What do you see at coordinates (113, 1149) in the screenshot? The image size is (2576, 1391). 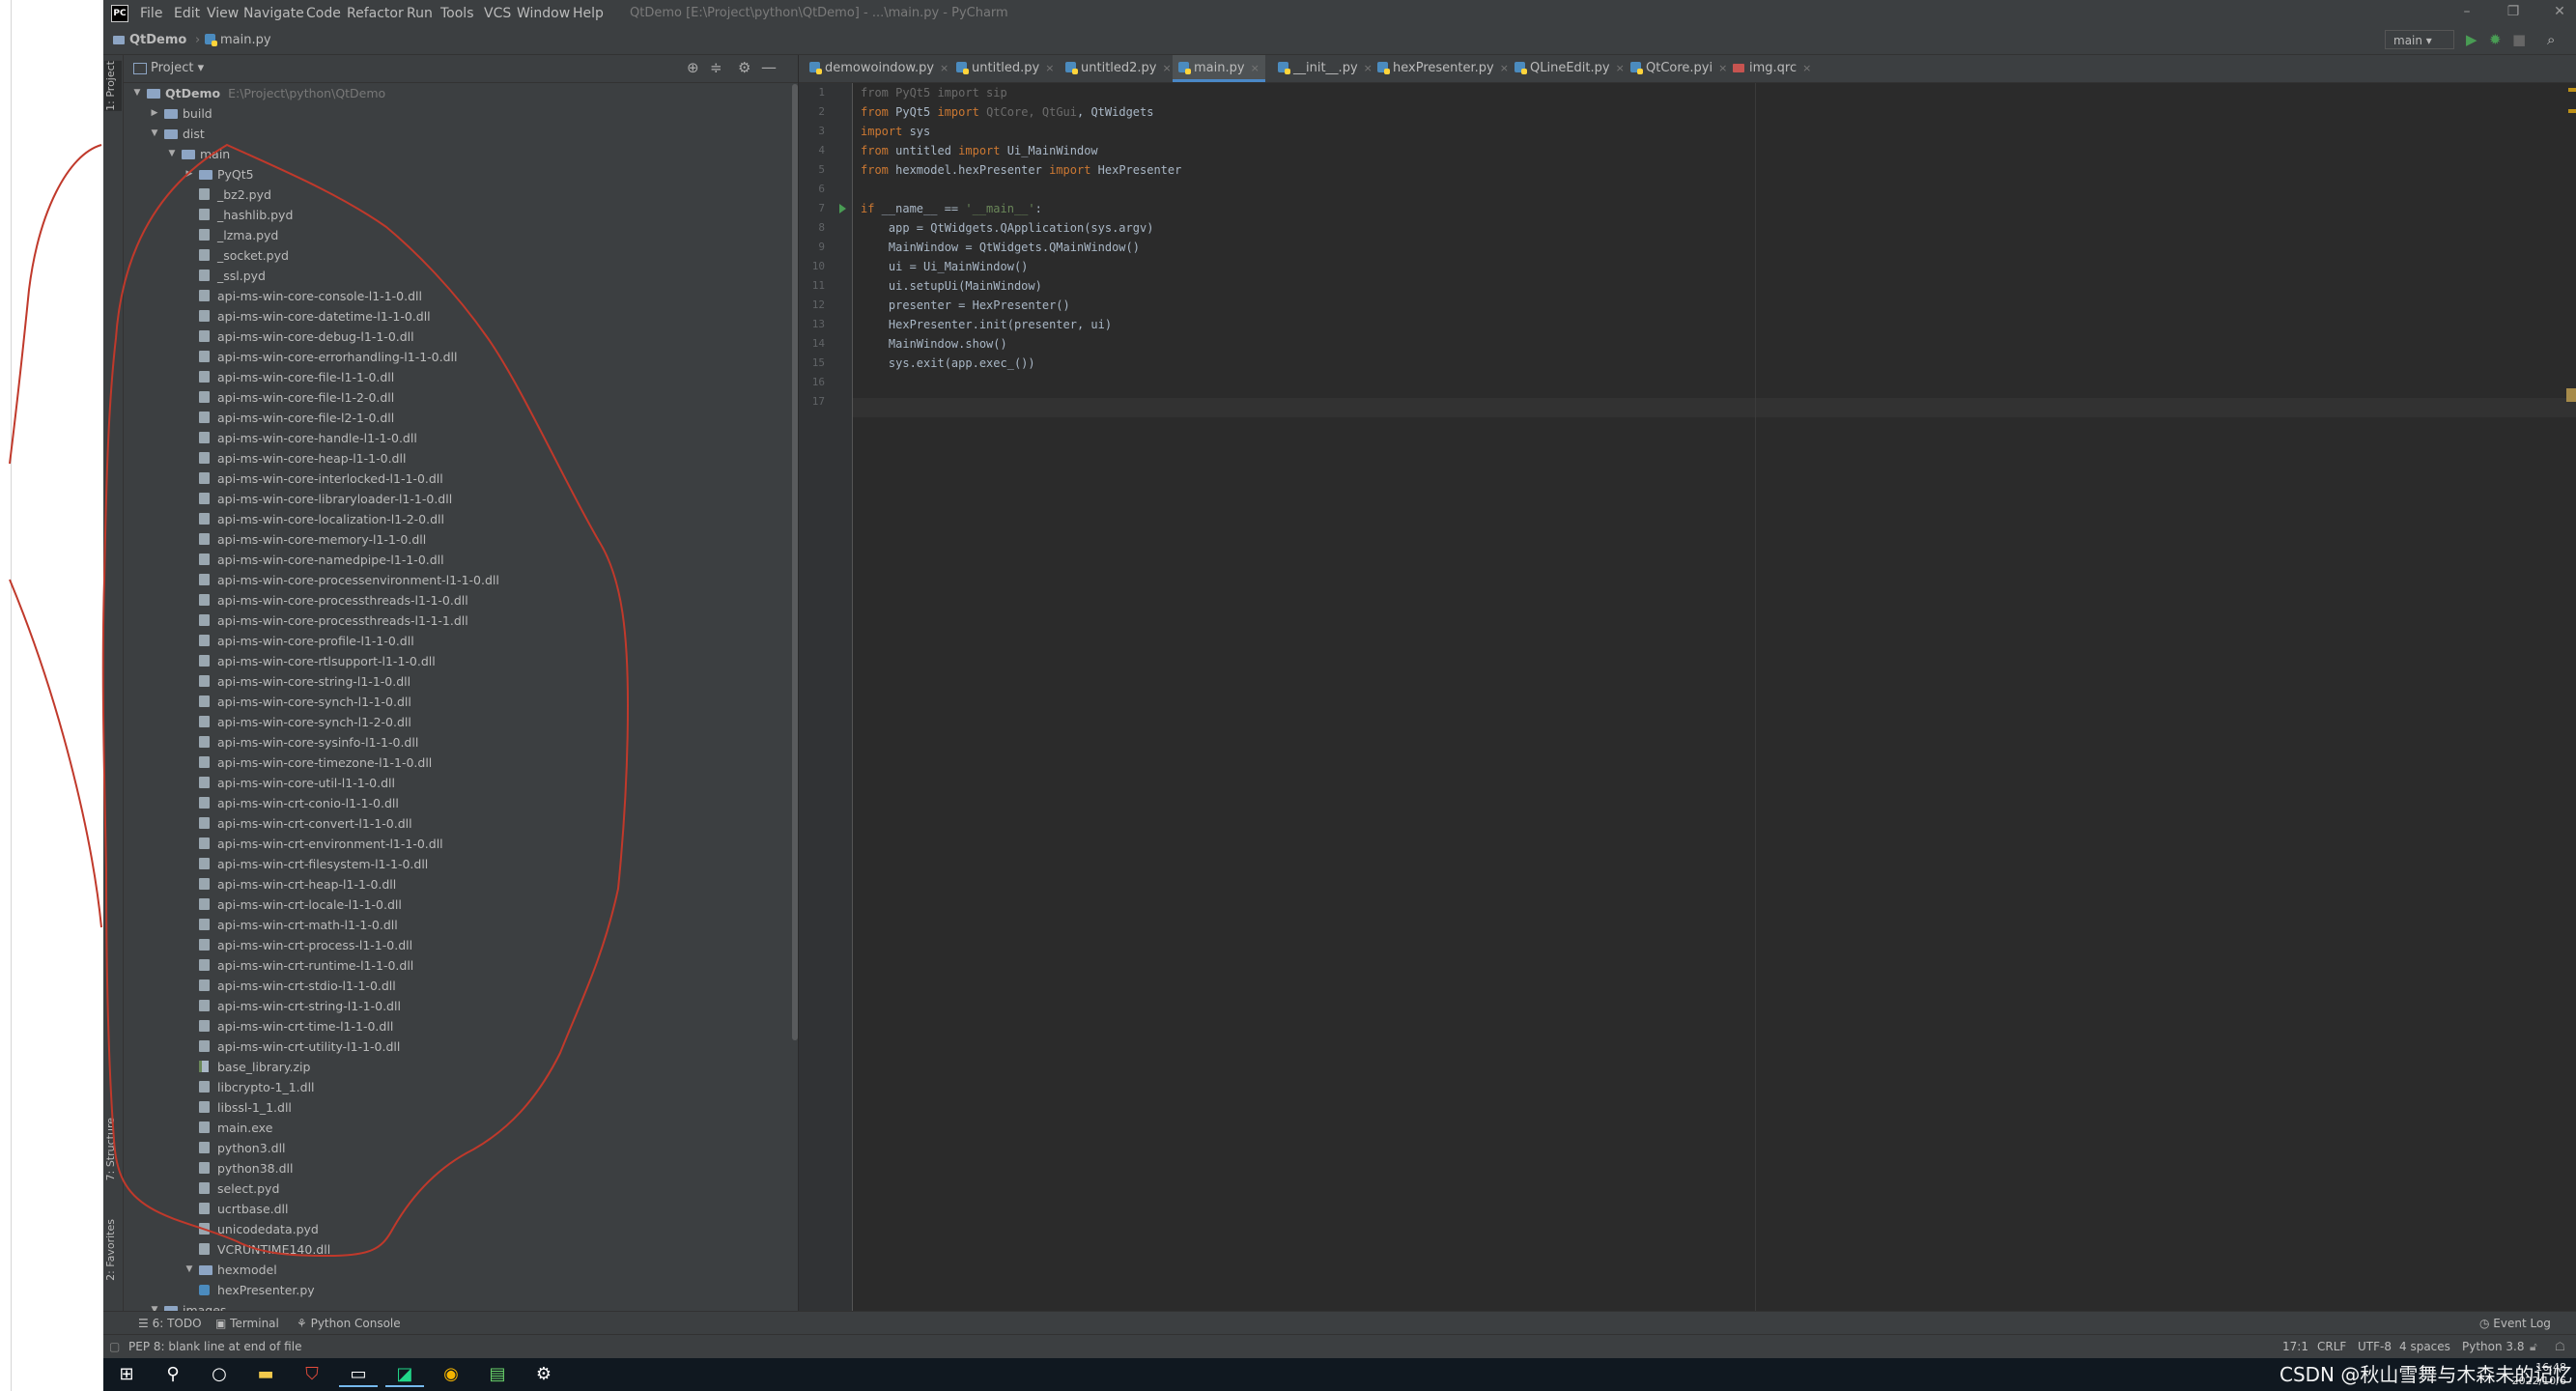 I see `structure-tool-tab: 7: Structure` at bounding box center [113, 1149].